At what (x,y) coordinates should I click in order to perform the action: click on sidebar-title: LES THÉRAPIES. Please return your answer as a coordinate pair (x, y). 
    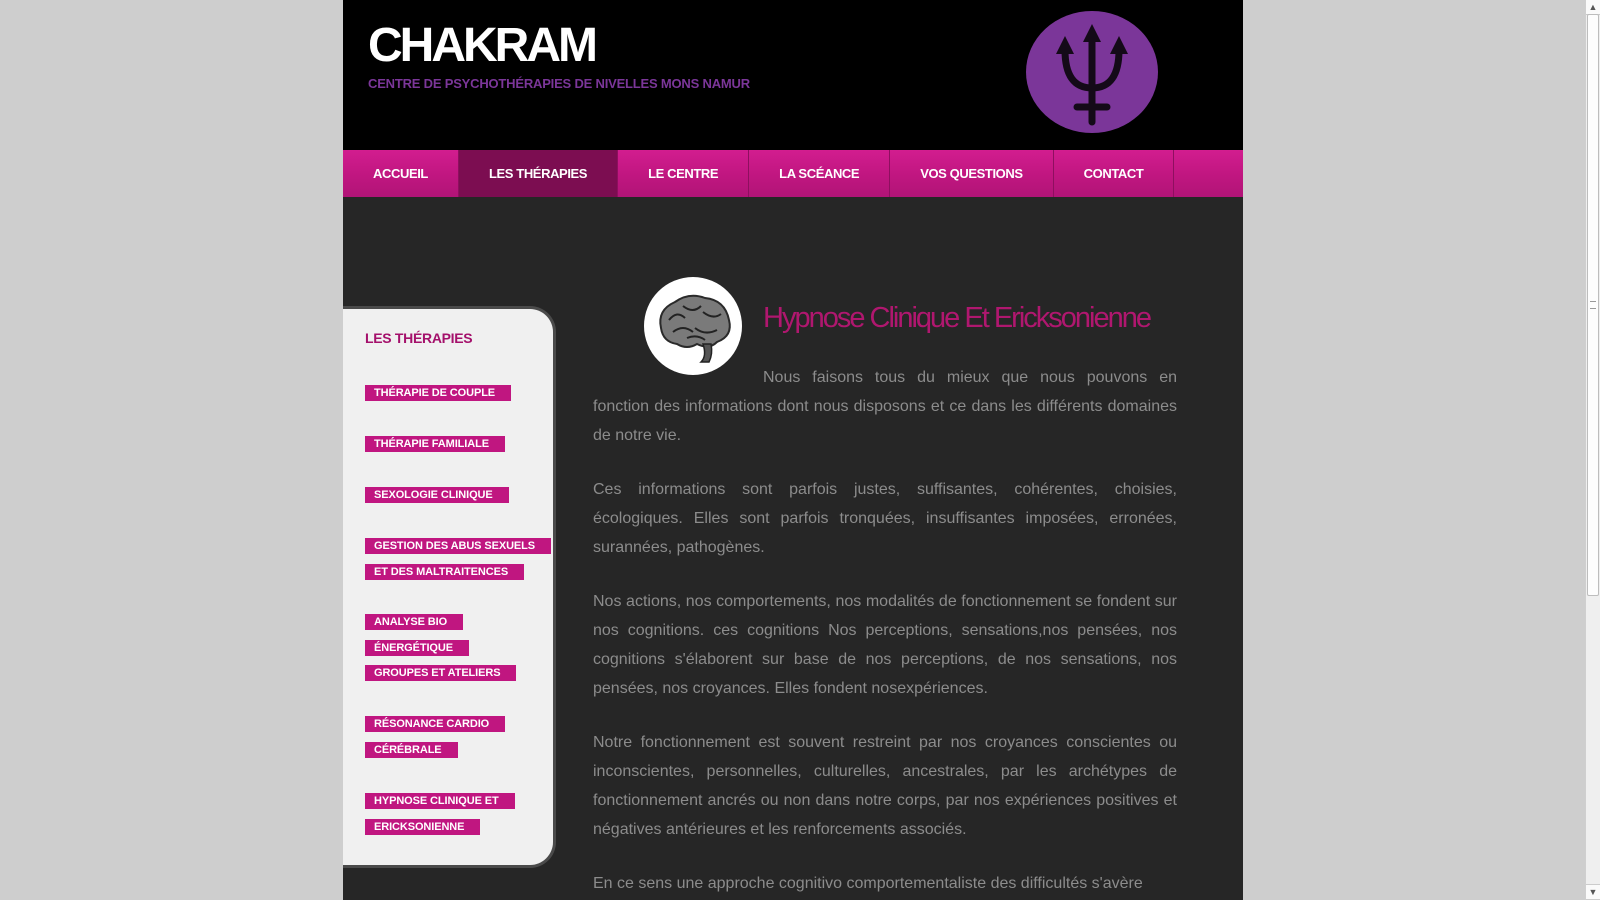
    Looking at the image, I should click on (419, 338).